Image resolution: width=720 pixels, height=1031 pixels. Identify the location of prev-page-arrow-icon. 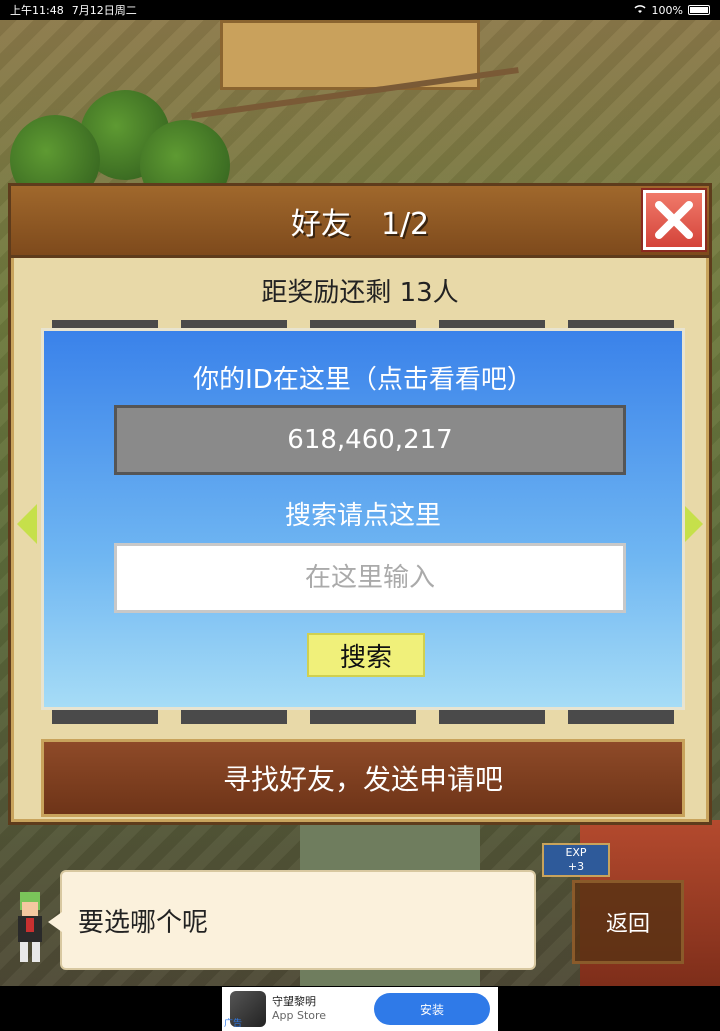
(27, 524).